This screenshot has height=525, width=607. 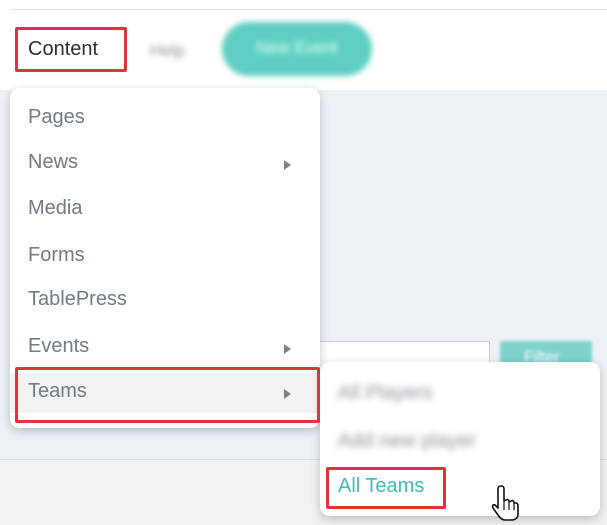 I want to click on submenu-item-all-players: All Players, so click(x=385, y=393).